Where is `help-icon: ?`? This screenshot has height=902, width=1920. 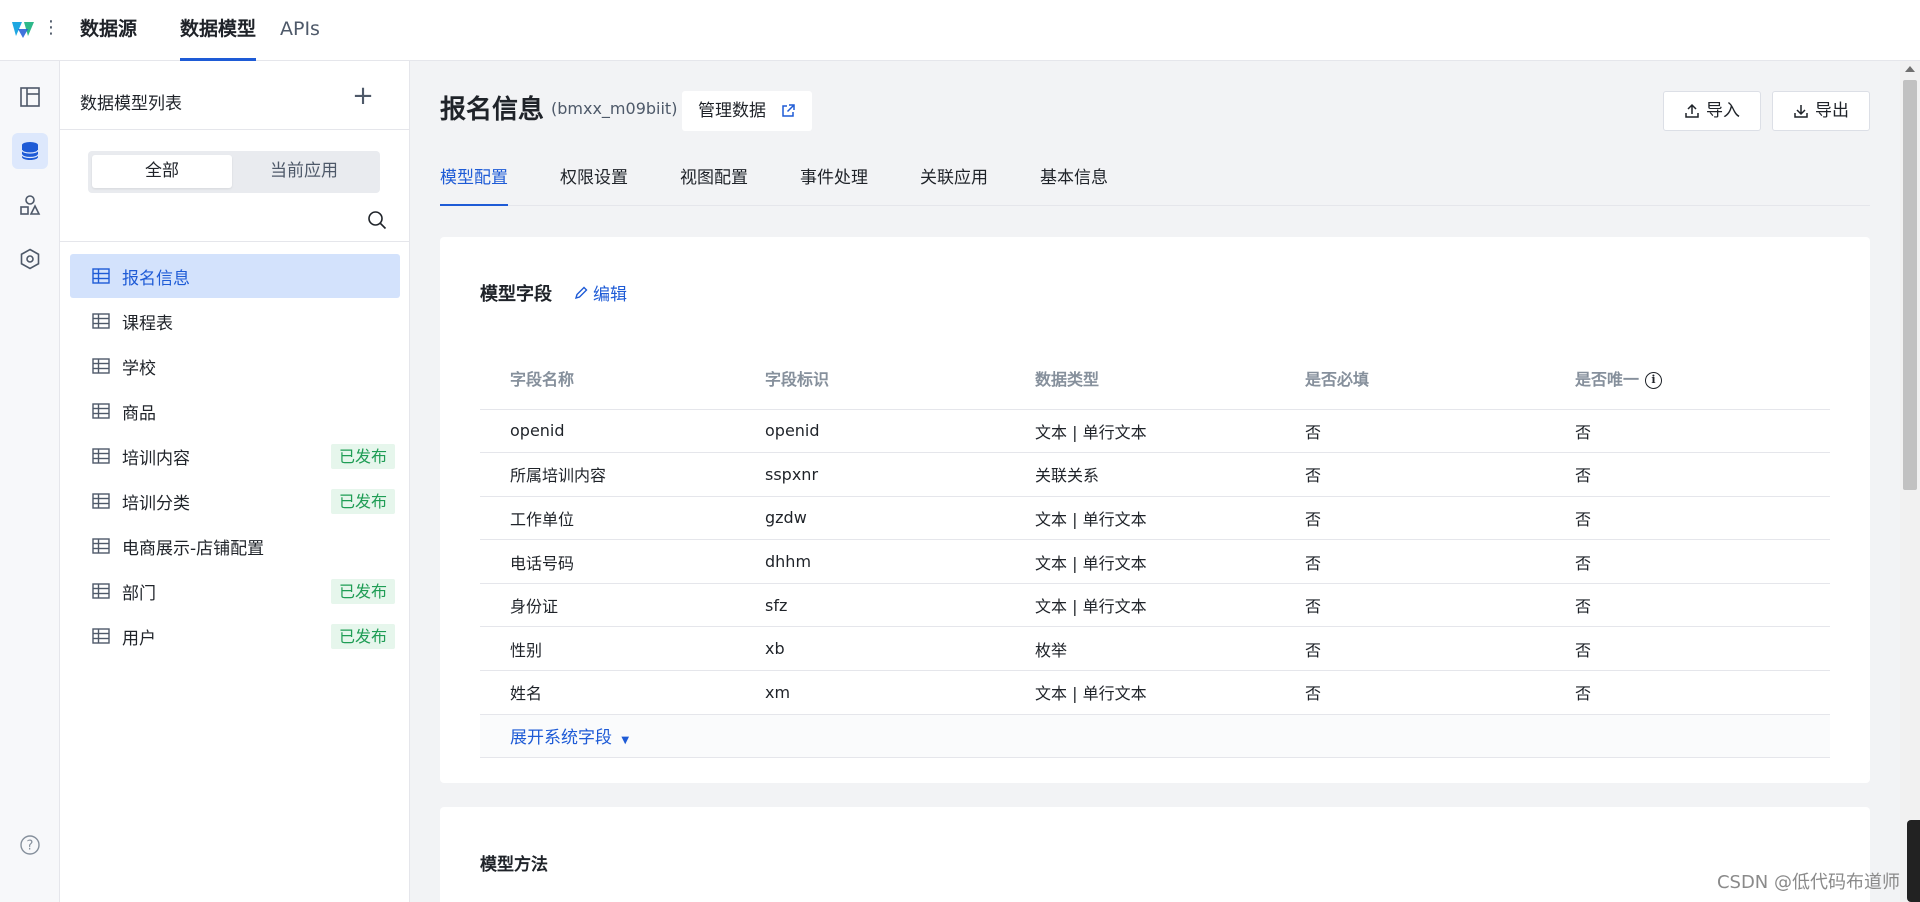 help-icon: ? is located at coordinates (30, 845).